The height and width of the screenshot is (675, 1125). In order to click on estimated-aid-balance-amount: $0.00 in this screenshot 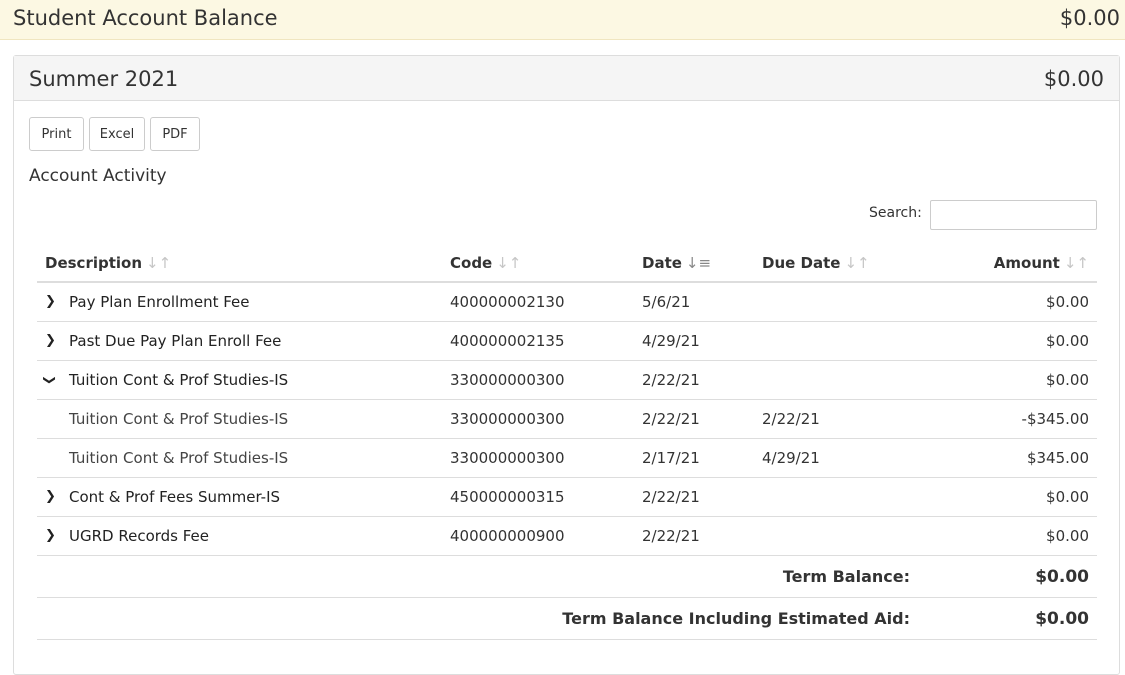, I will do `click(1062, 619)`.